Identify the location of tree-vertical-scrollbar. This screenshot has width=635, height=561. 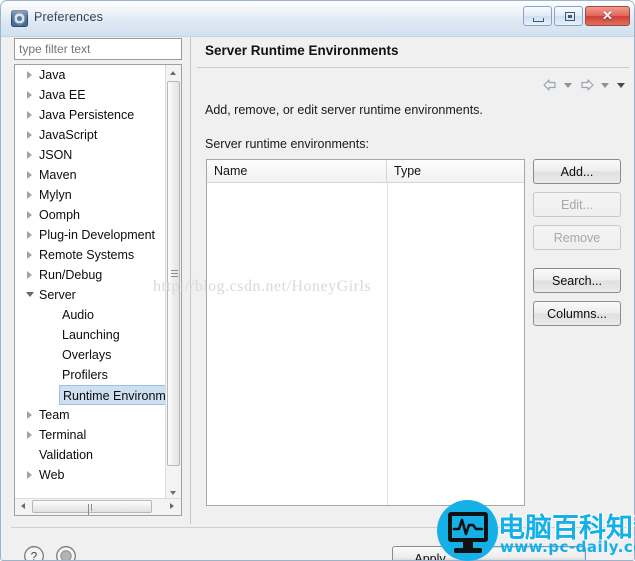
(173, 282).